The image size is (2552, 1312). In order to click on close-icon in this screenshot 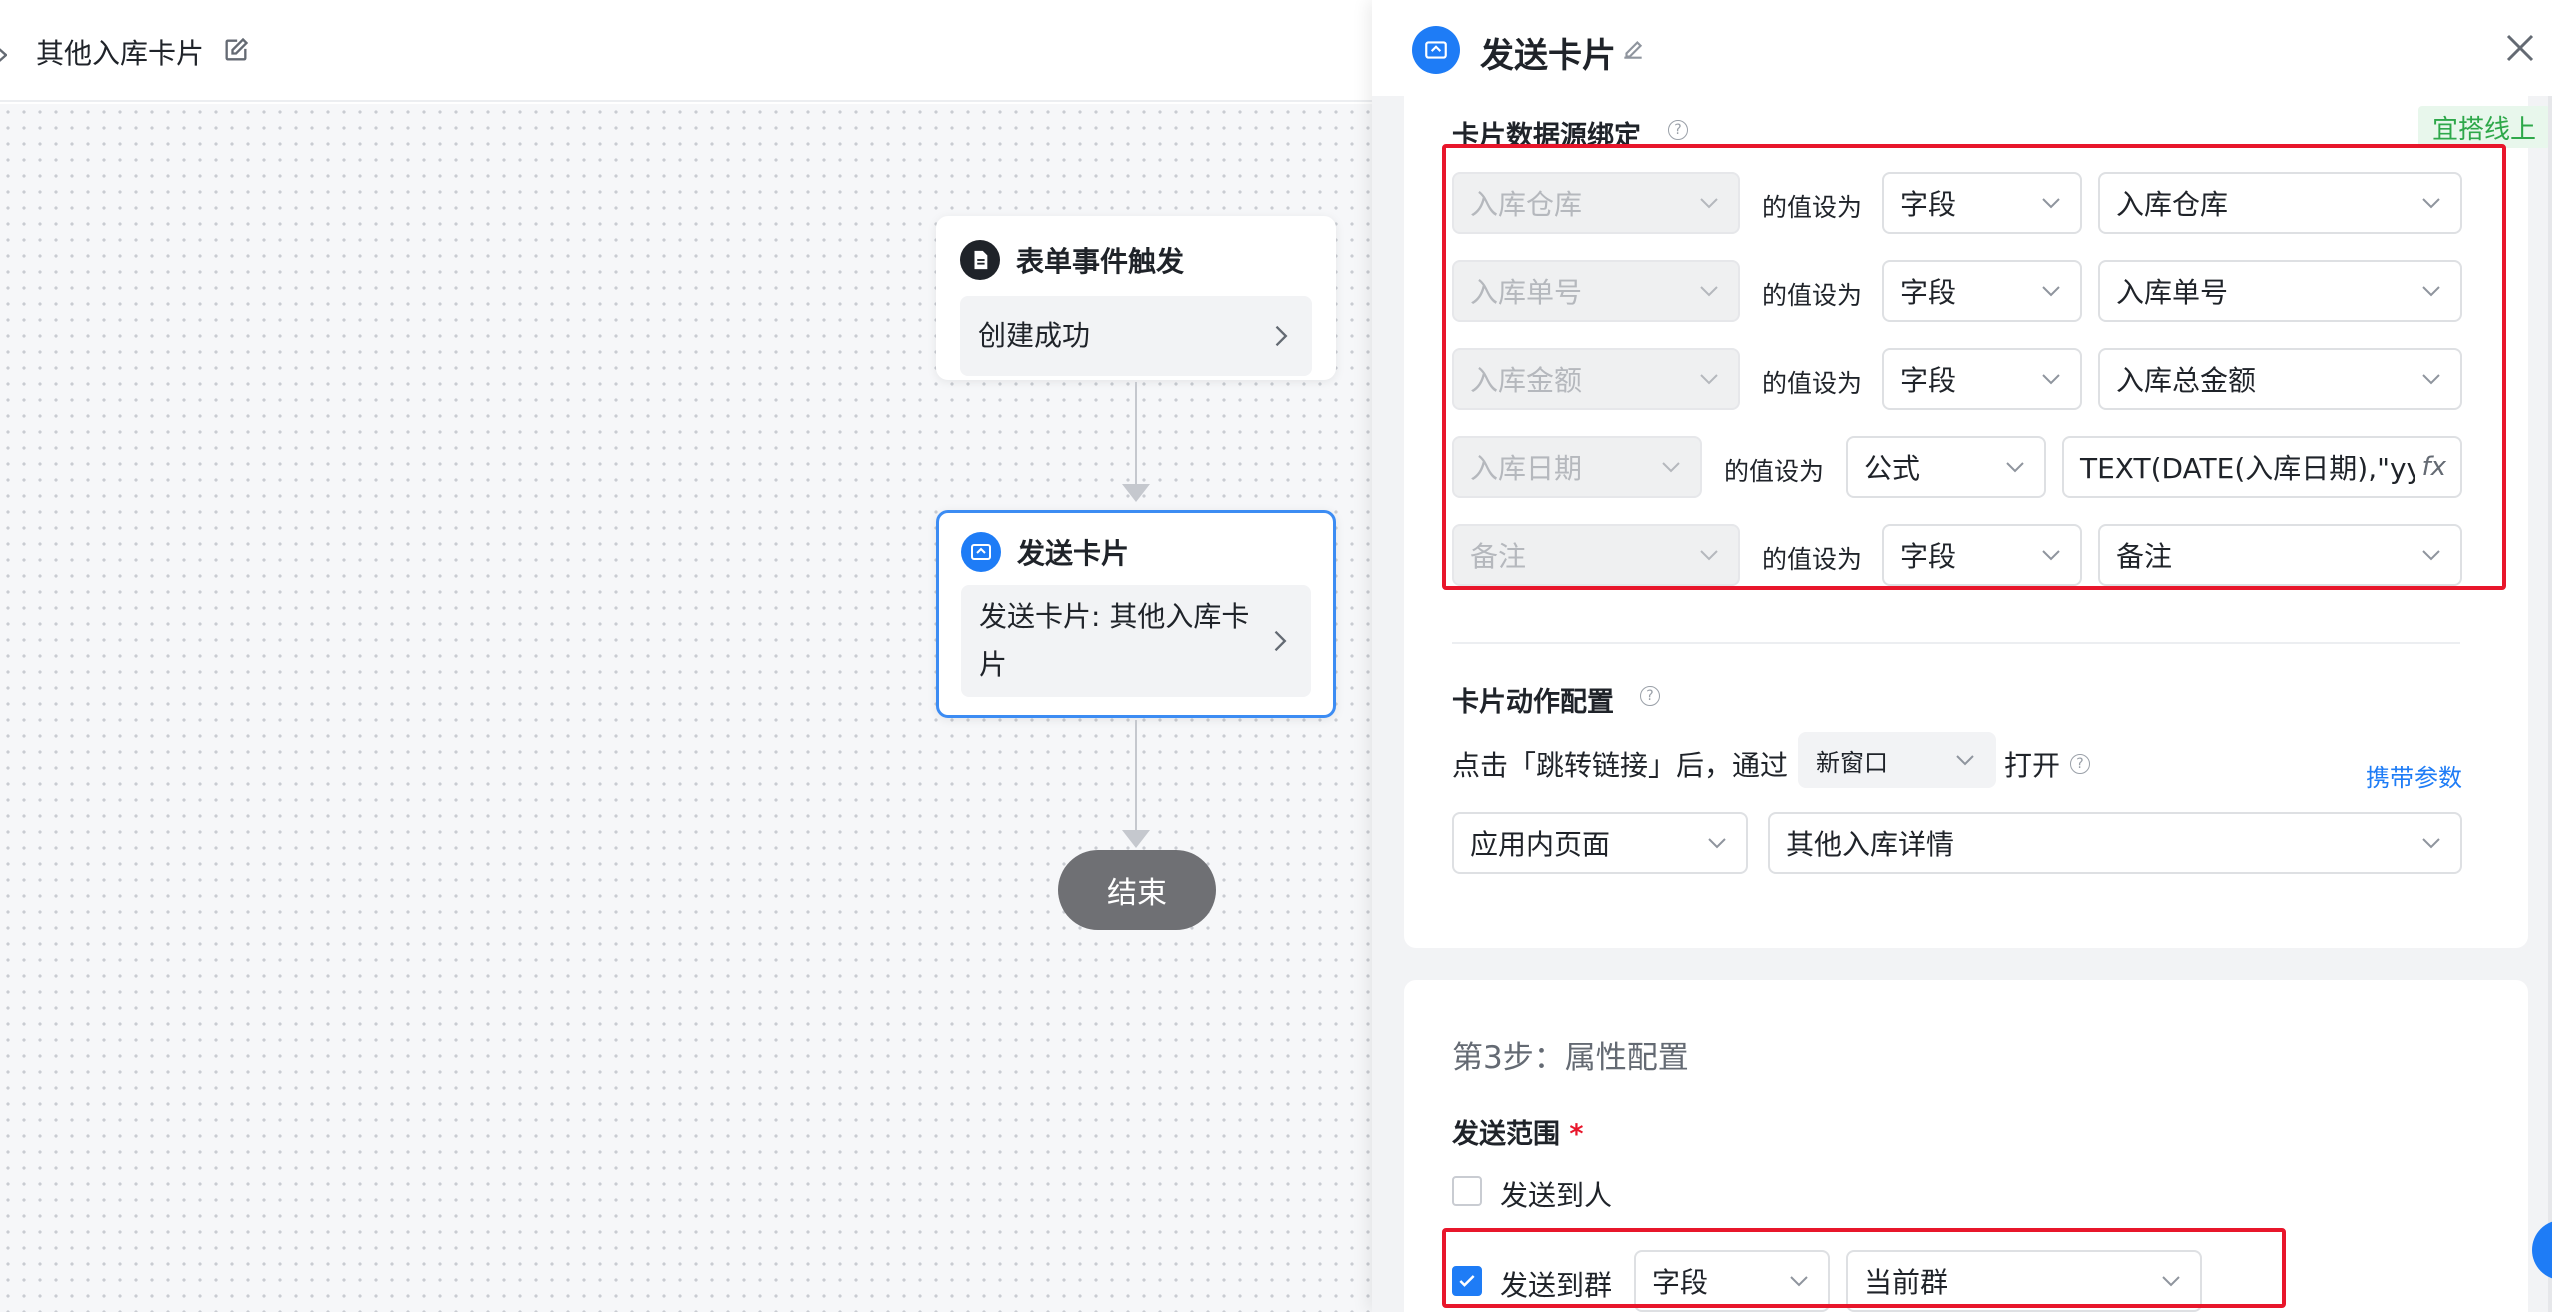, I will do `click(2520, 48)`.